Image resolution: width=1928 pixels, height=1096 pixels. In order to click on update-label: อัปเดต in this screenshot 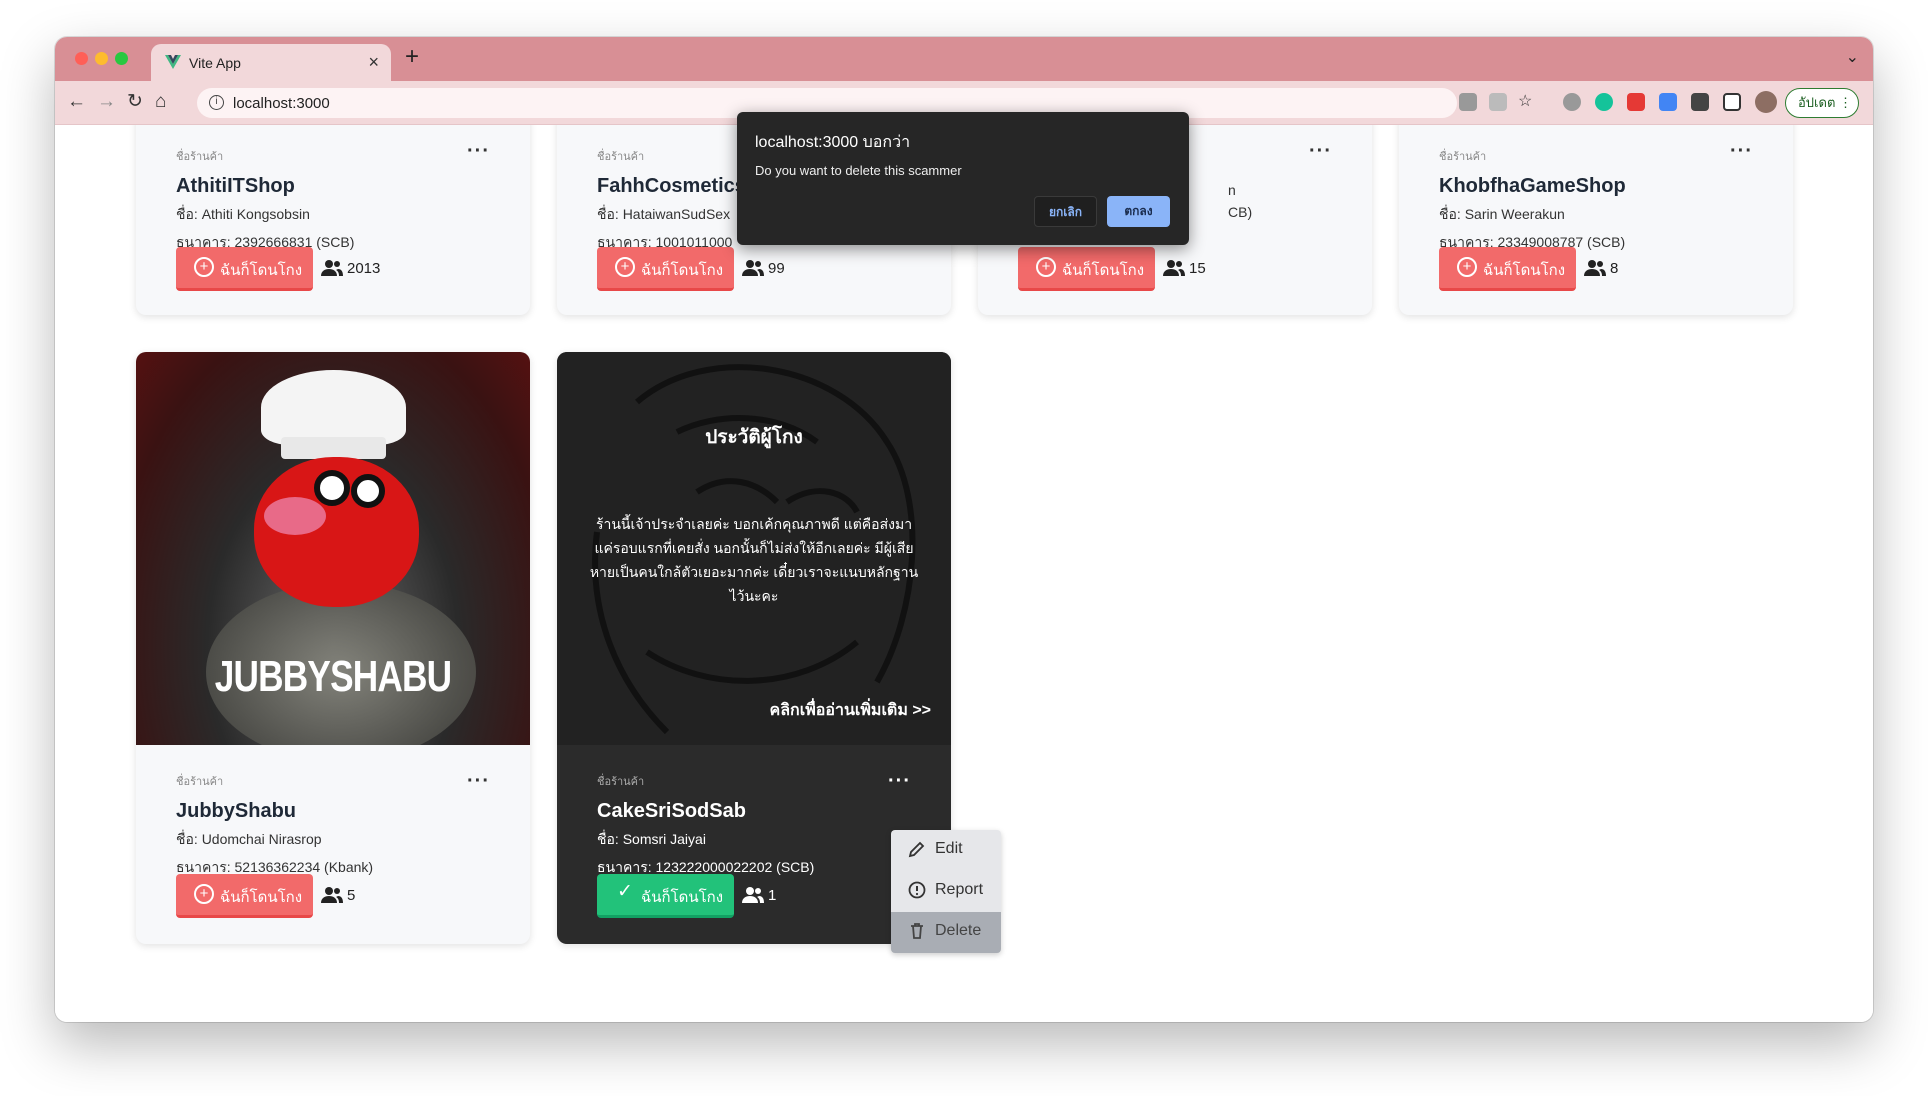, I will do `click(1817, 102)`.